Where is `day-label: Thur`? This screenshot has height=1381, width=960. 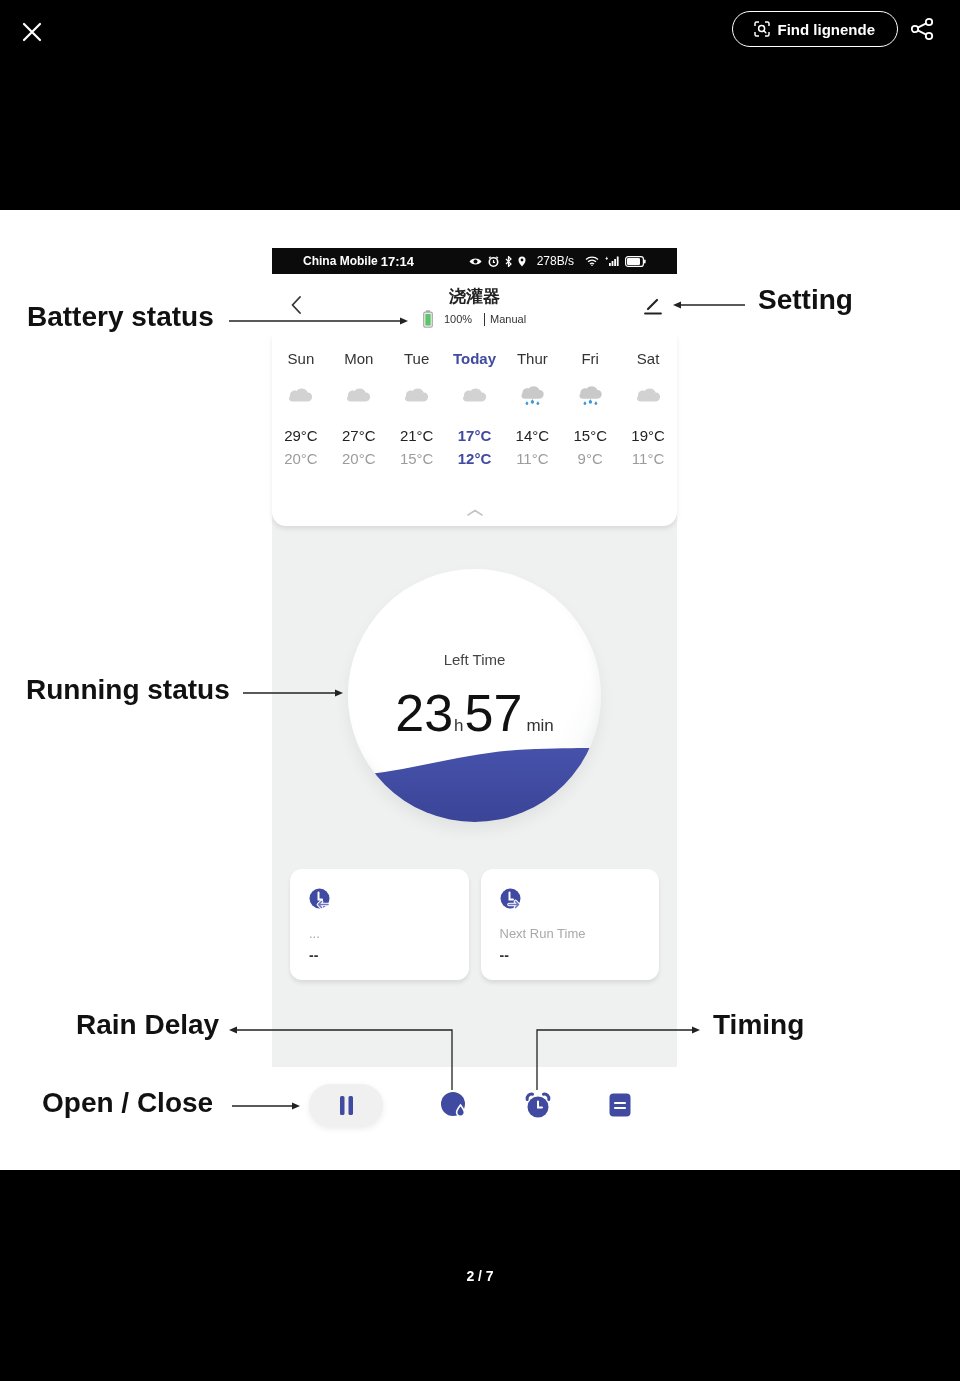
day-label: Thur is located at coordinates (532, 359).